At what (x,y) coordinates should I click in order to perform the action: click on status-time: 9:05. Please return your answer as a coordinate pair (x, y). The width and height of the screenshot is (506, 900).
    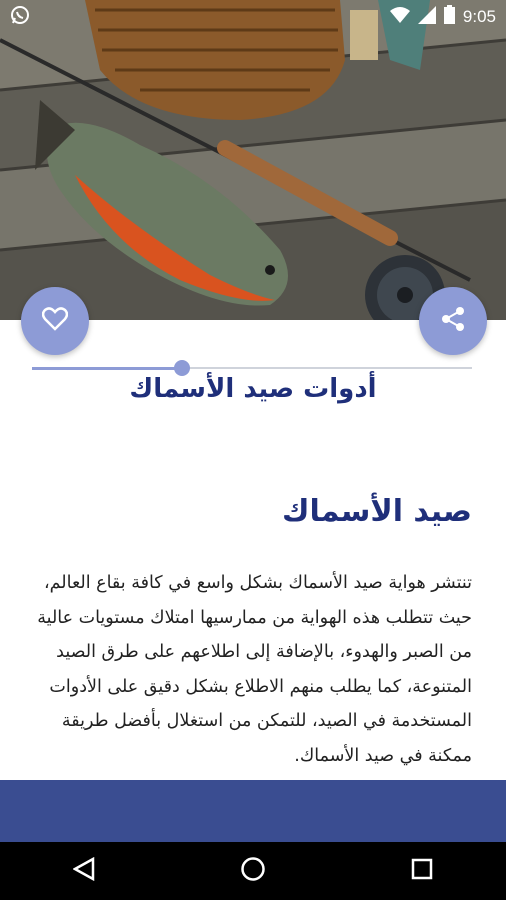
    Looking at the image, I should click on (479, 16).